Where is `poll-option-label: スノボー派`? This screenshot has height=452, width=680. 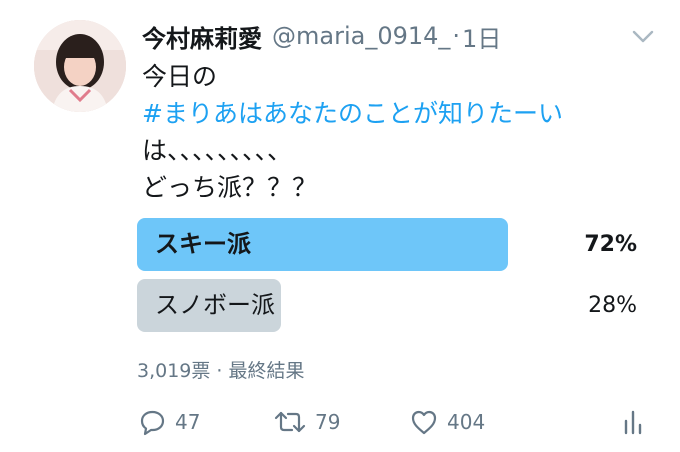 poll-option-label: スノボー派 is located at coordinates (215, 305).